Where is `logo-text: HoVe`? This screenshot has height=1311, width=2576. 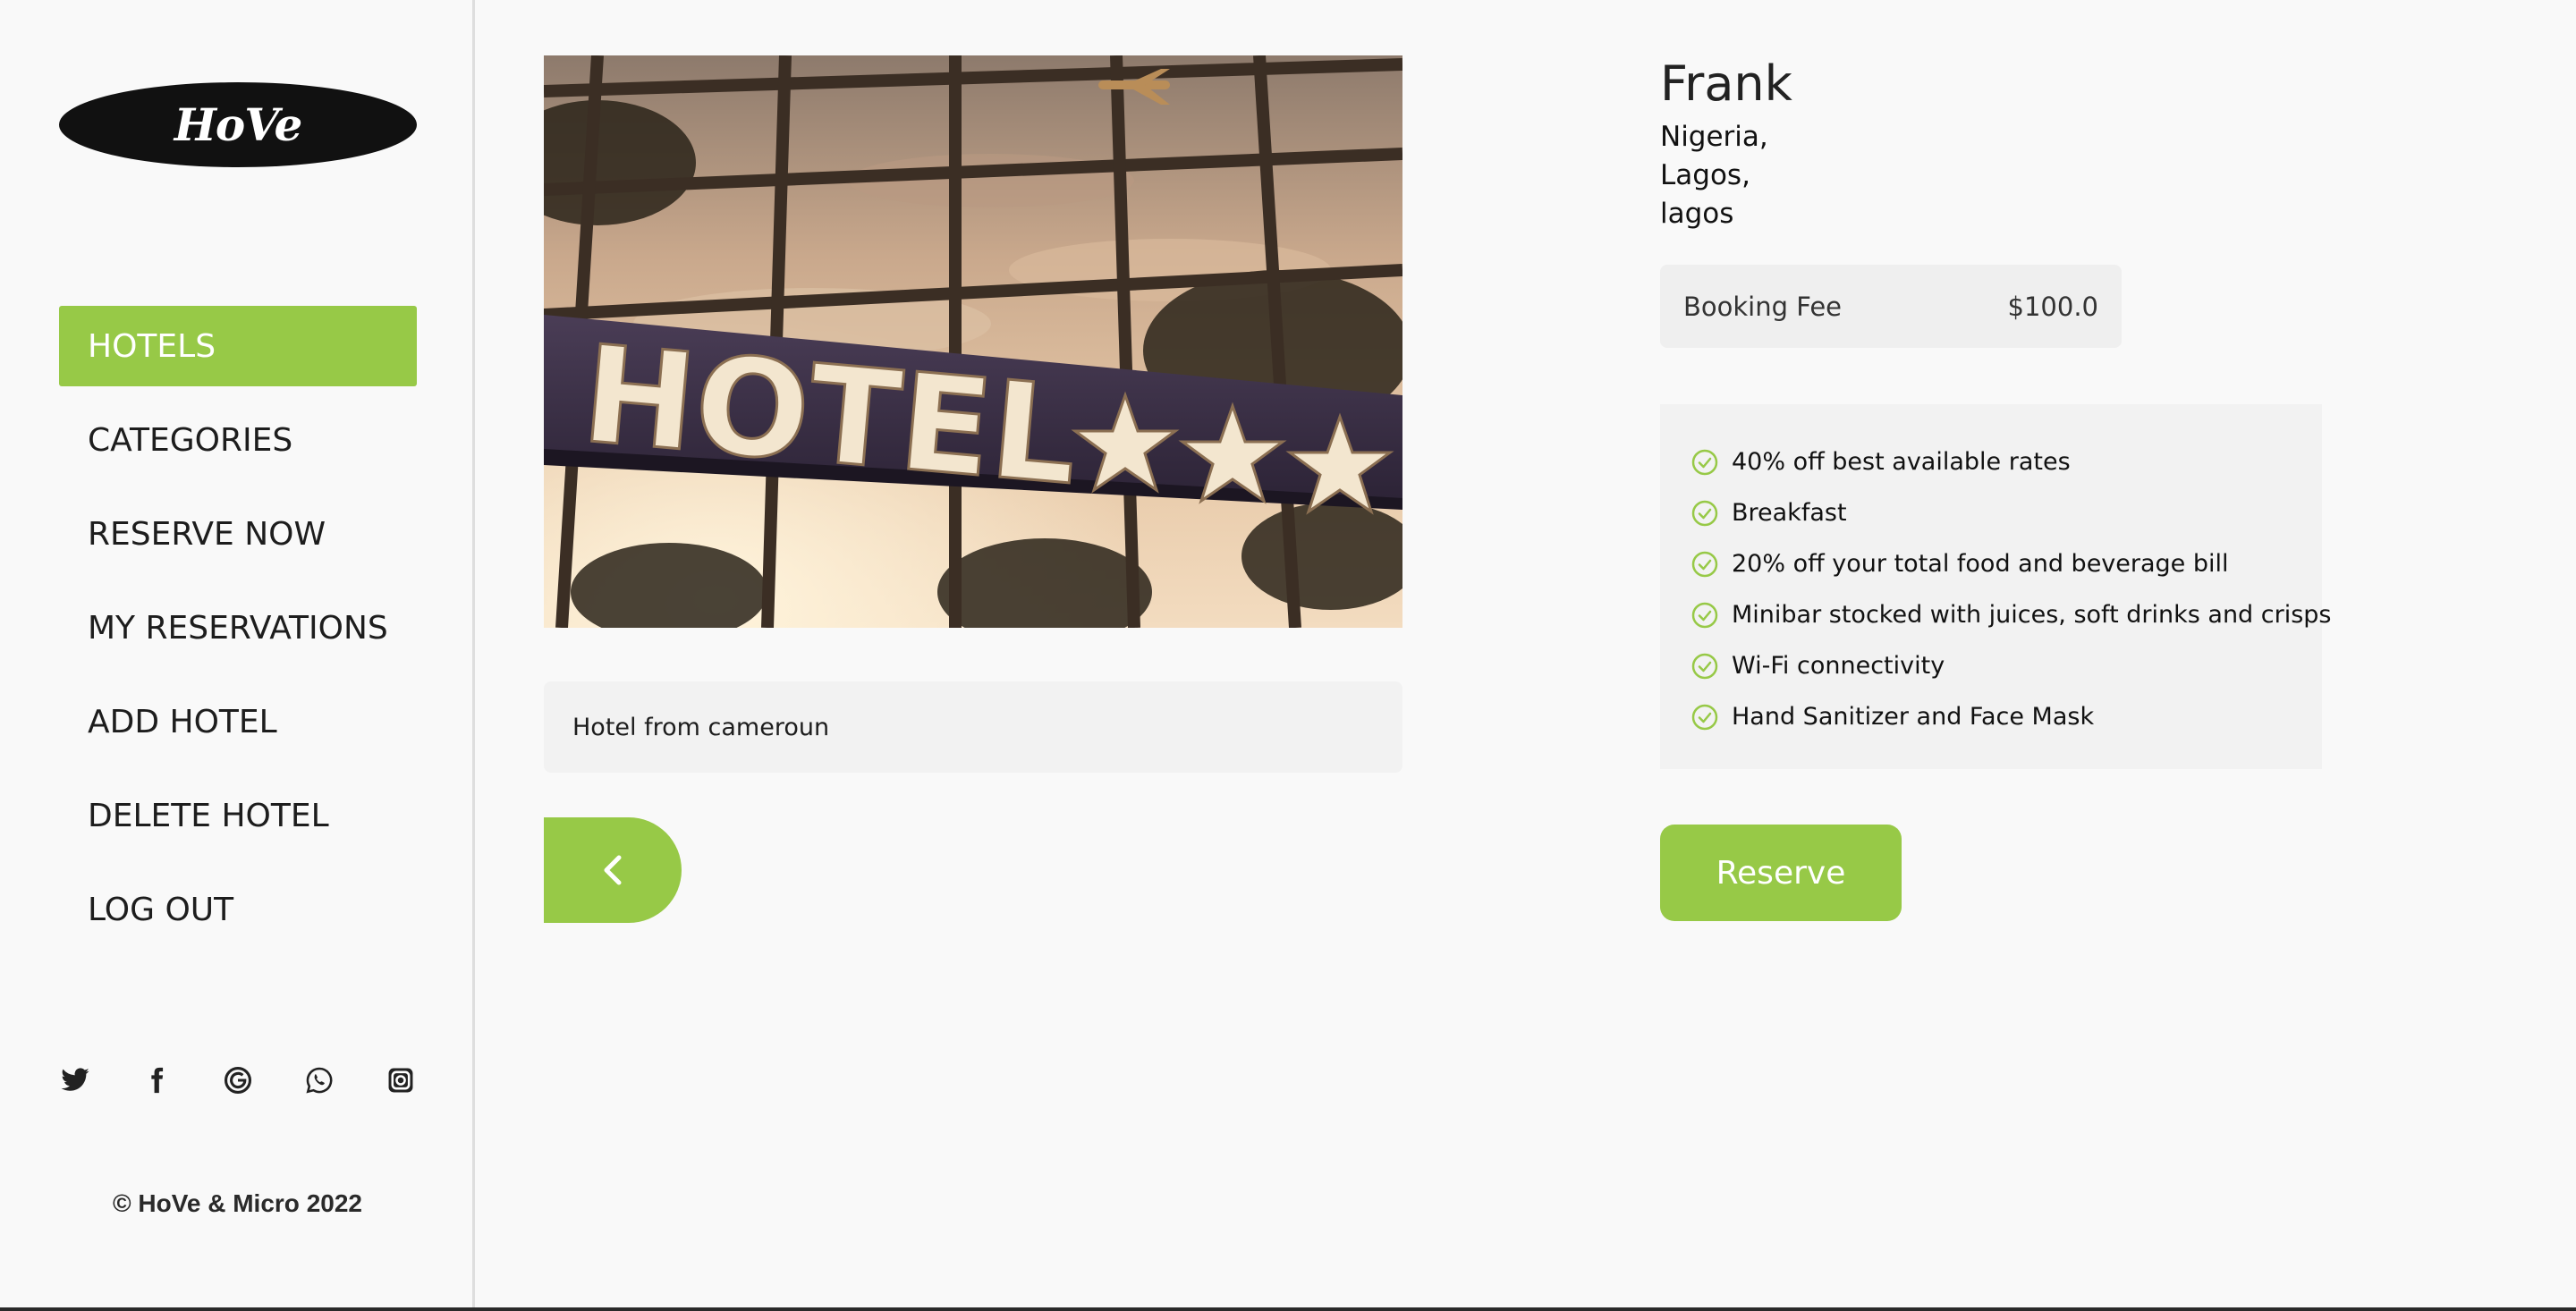 logo-text: HoVe is located at coordinates (238, 124).